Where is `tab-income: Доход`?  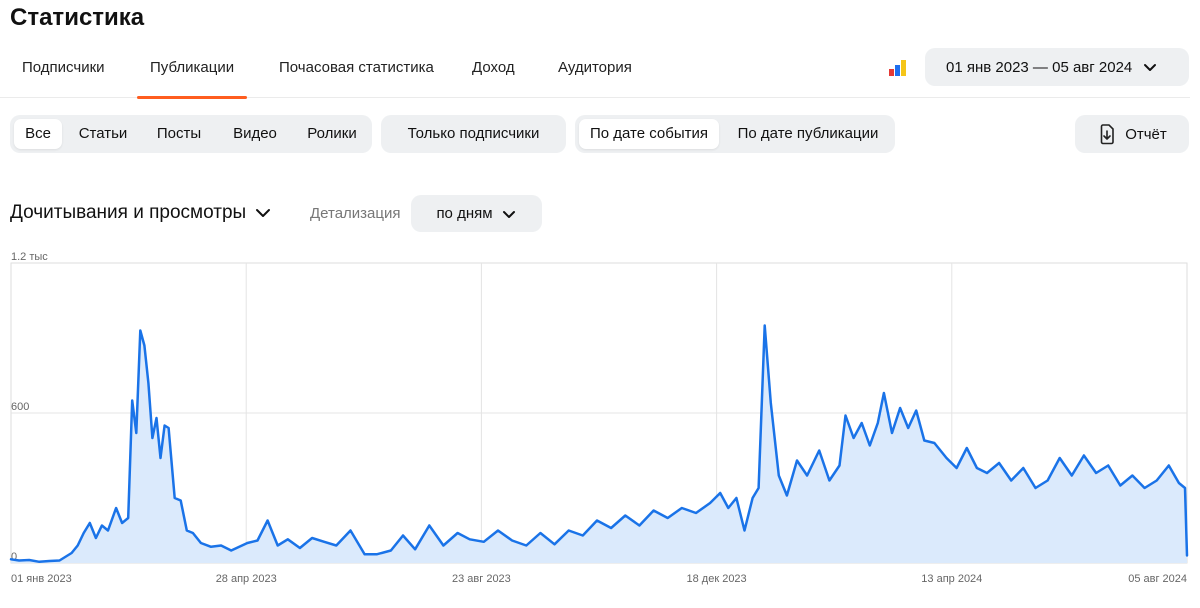 tab-income: Доход is located at coordinates (493, 72).